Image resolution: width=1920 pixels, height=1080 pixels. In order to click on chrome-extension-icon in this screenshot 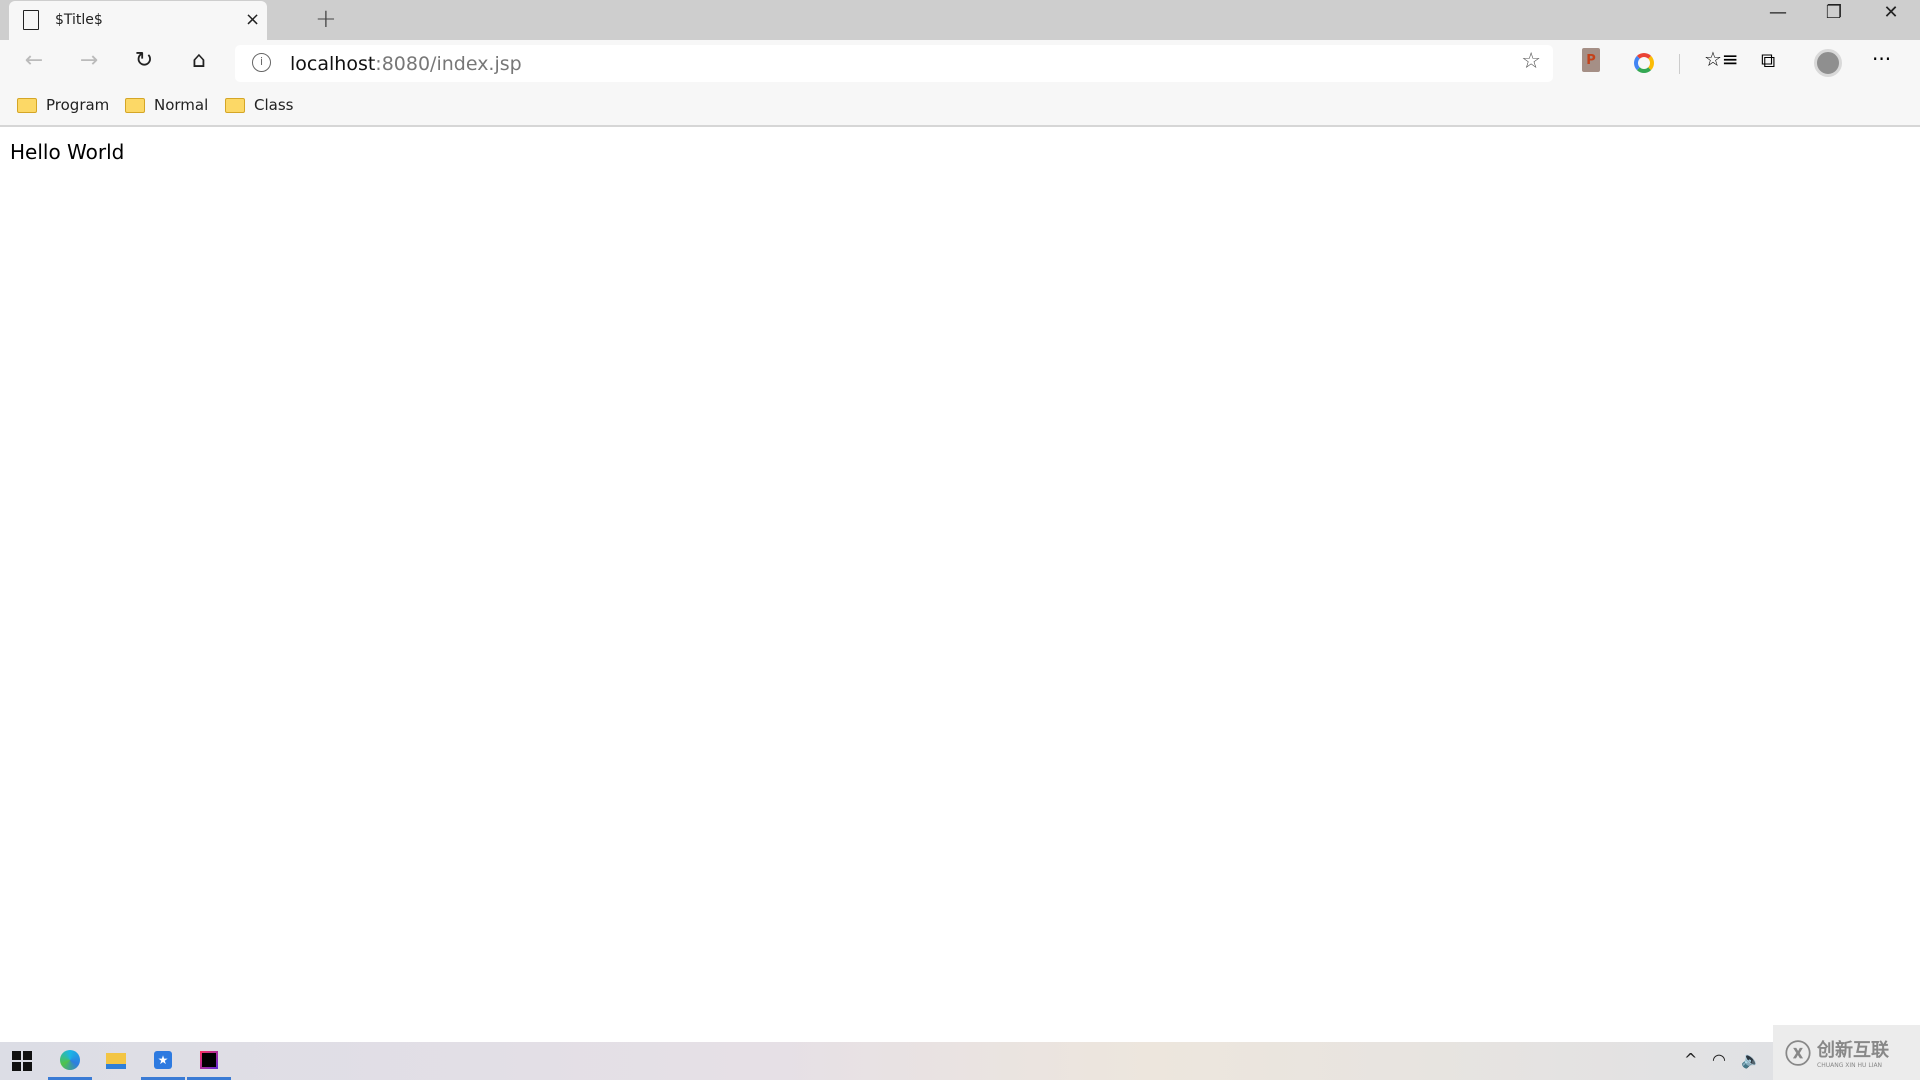, I will do `click(1644, 63)`.